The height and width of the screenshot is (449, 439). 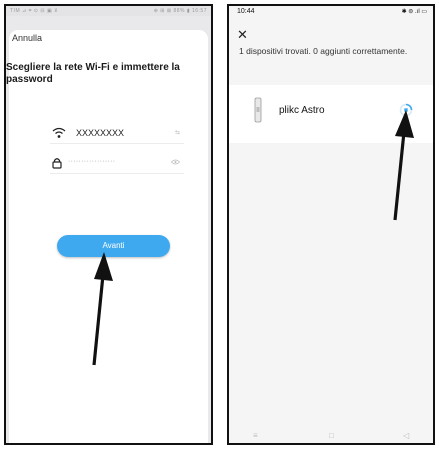 I want to click on wifi-ssid: XXXXXXXX, so click(x=100, y=133).